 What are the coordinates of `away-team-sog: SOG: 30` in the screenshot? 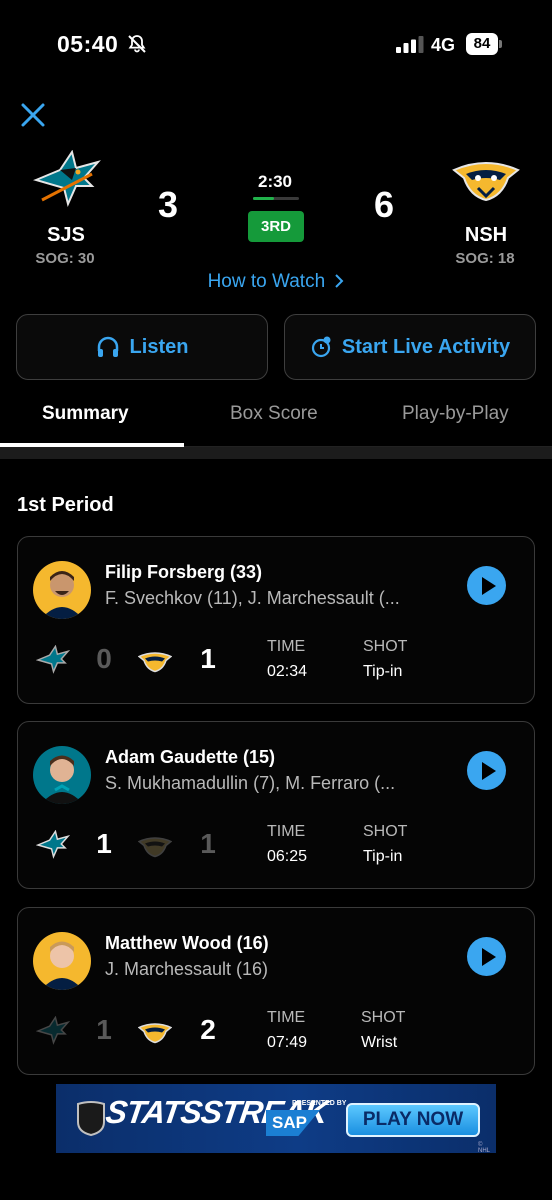 It's located at (65, 258).